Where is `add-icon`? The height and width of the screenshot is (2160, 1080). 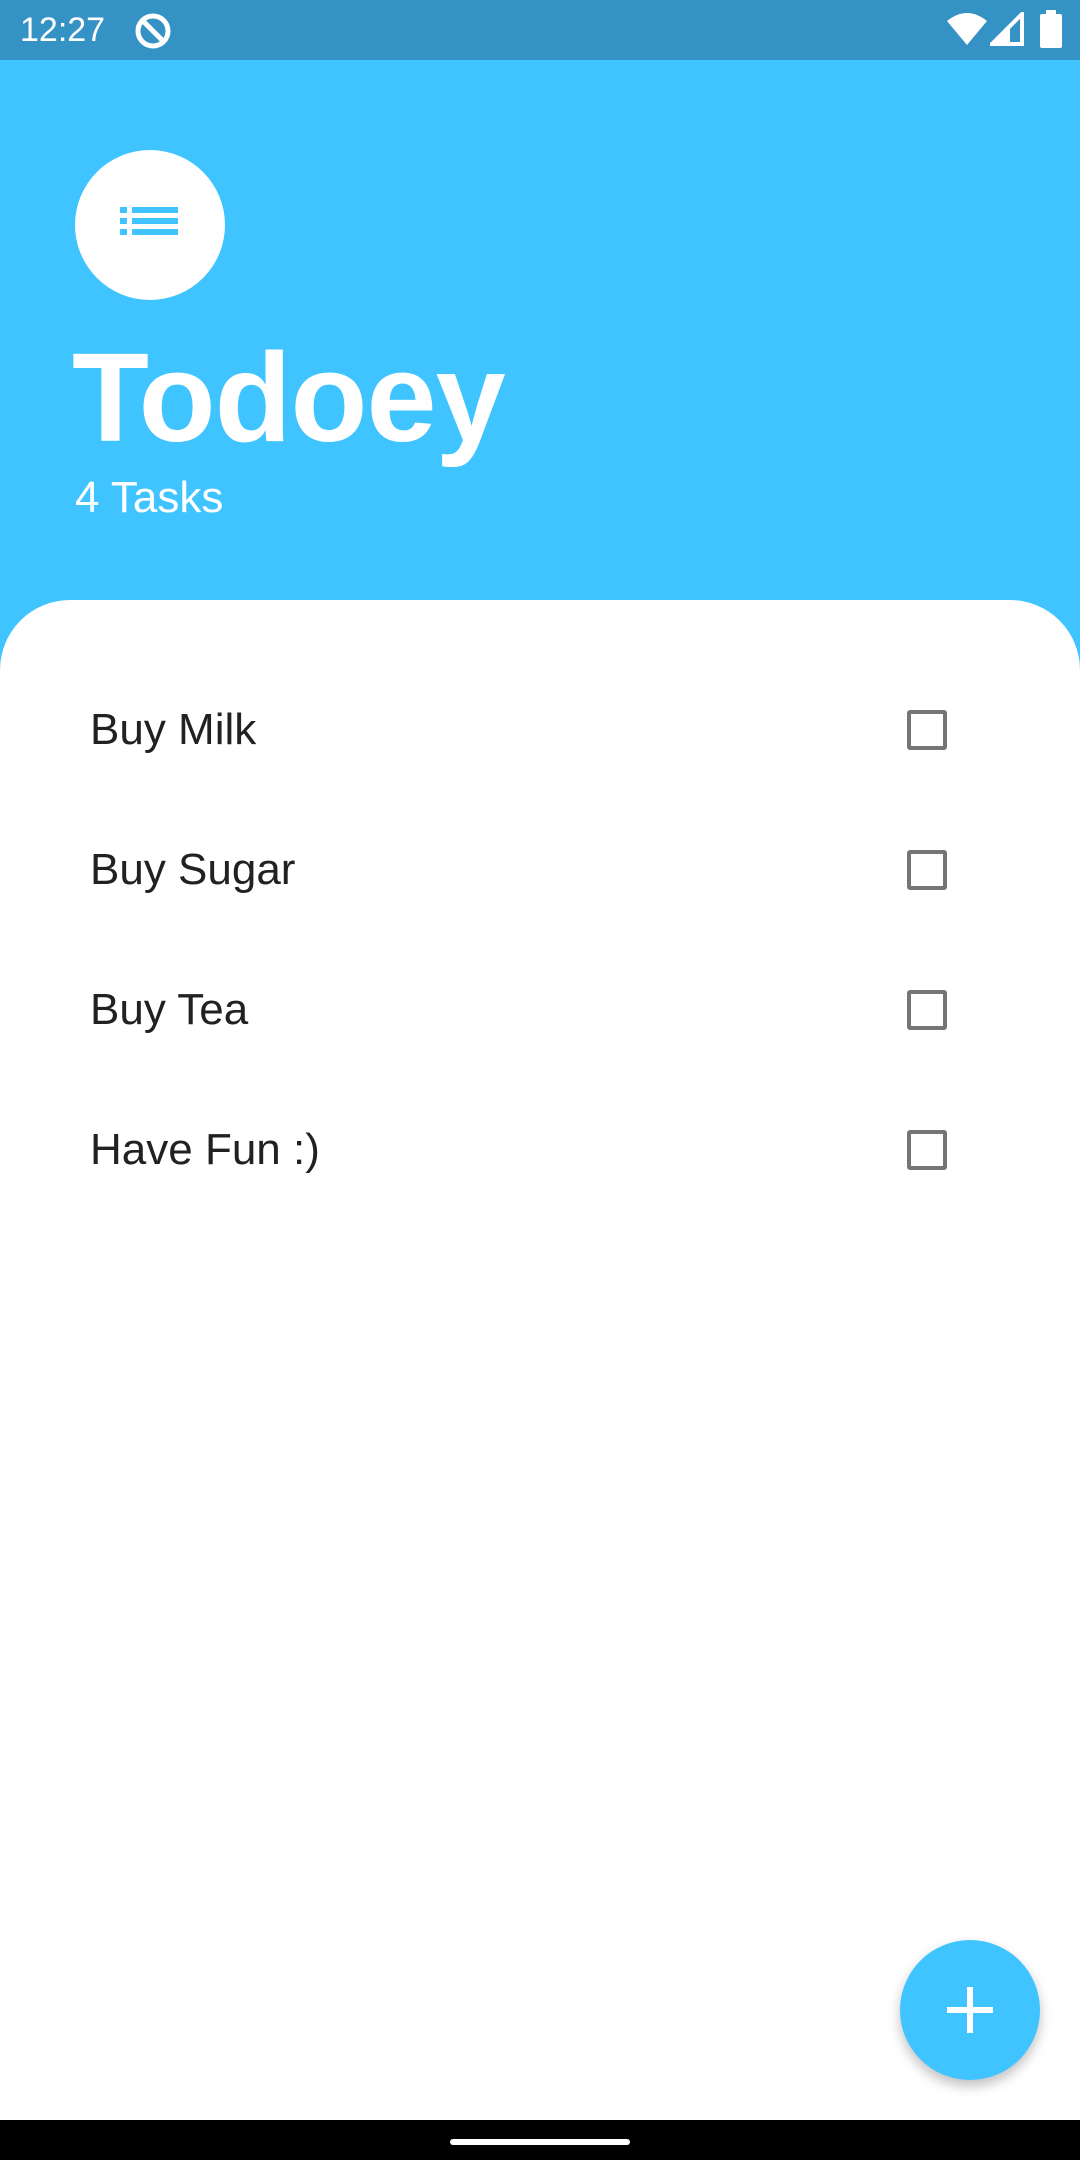
add-icon is located at coordinates (970, 2010).